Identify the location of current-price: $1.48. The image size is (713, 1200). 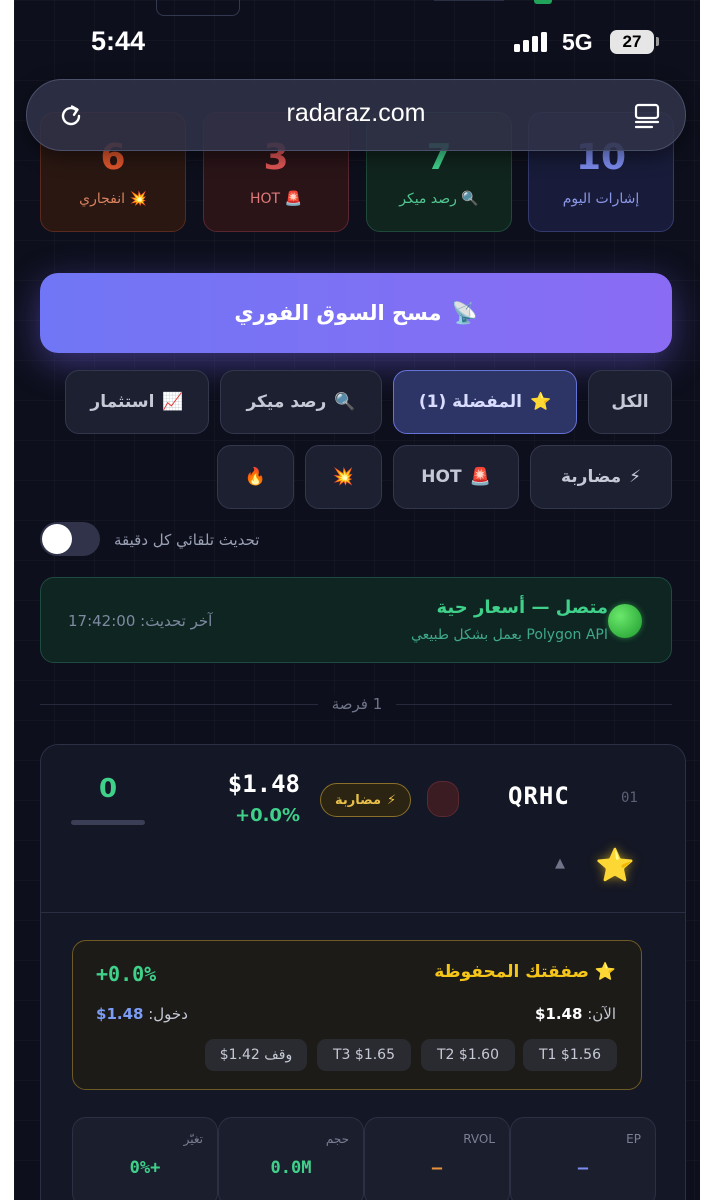
(263, 784).